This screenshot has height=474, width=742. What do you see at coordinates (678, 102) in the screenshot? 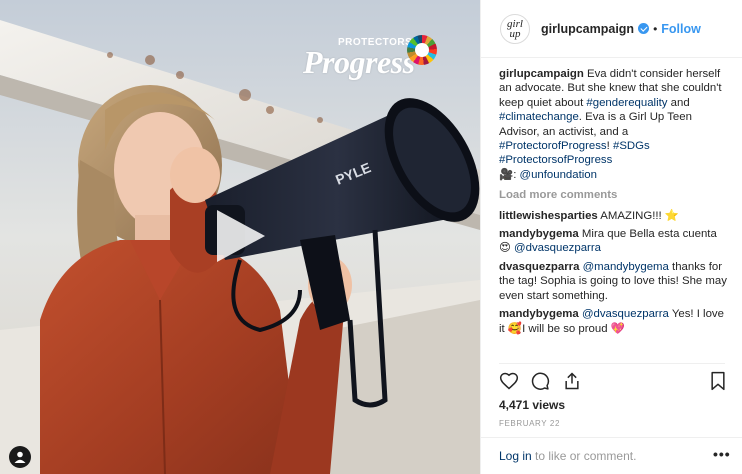
I see `caption-text-2: and` at bounding box center [678, 102].